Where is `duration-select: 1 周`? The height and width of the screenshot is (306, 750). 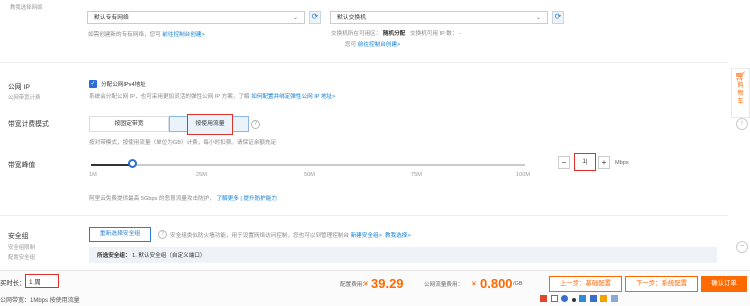
duration-select: 1 周 is located at coordinates (42, 281).